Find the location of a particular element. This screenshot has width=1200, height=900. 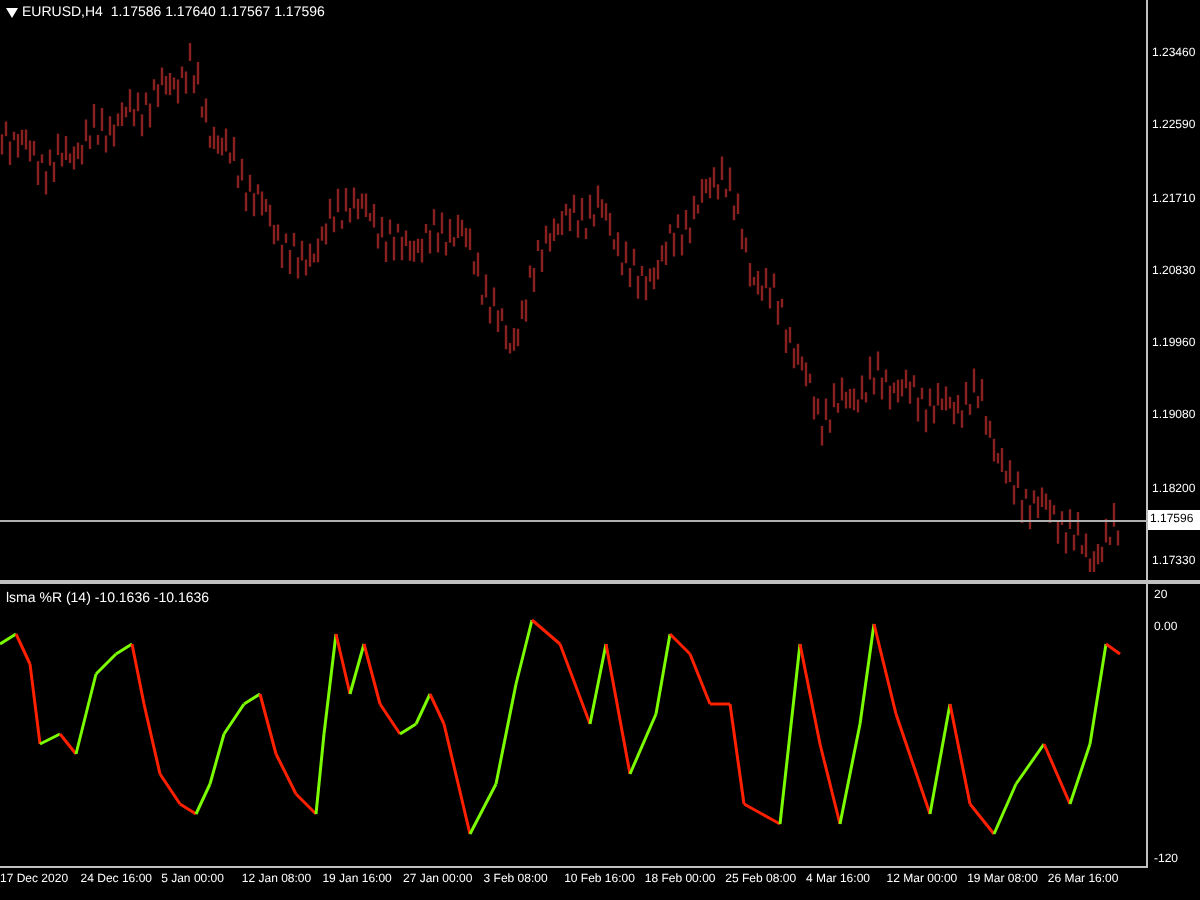

dropdown-triangle-icon is located at coordinates (12, 13).